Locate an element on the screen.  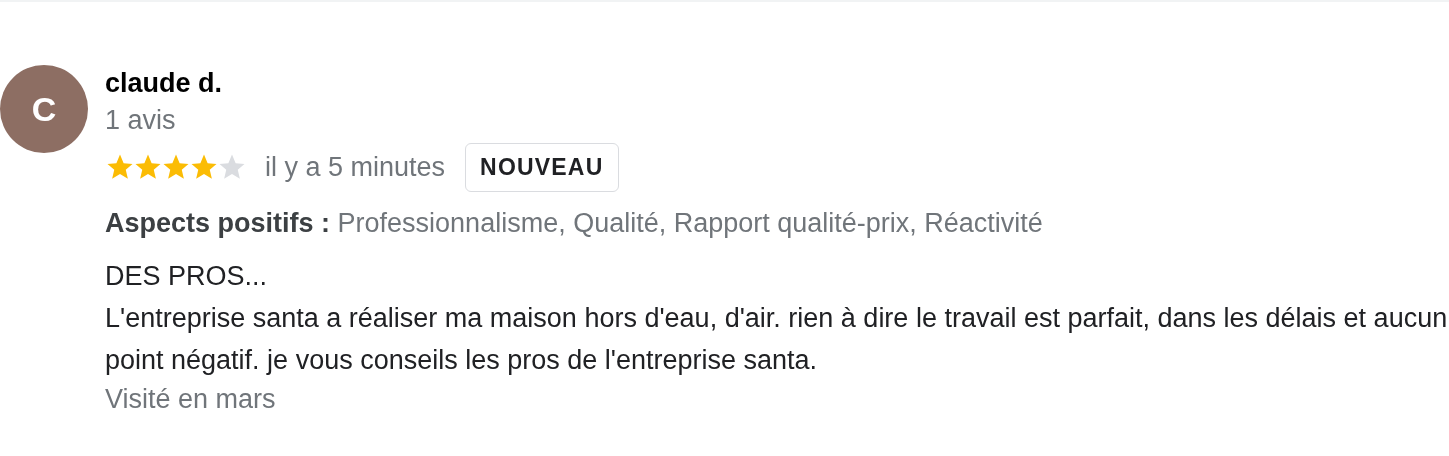
avatar: C is located at coordinates (44, 109).